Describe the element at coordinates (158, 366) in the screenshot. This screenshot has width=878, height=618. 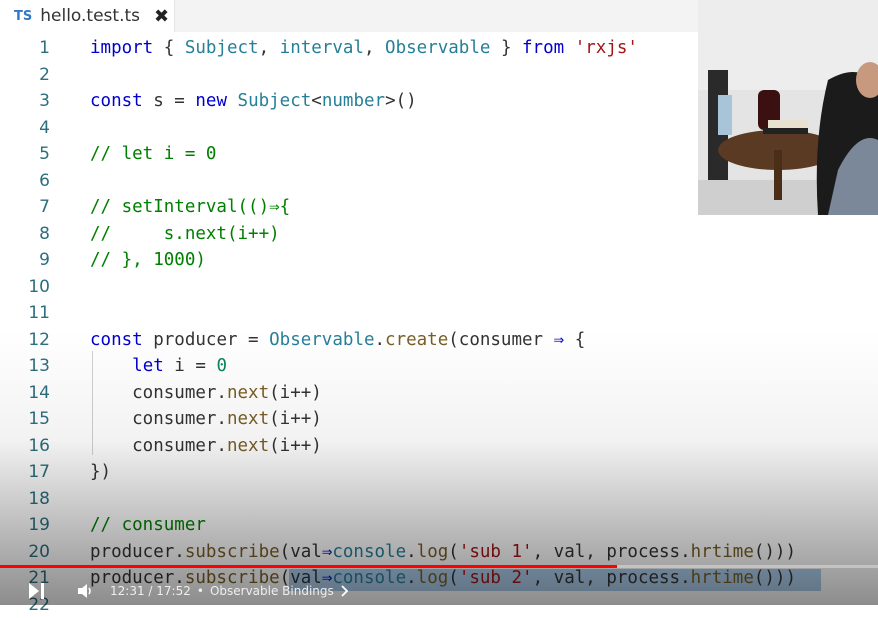
I see `code-text: let i = 0` at that location.